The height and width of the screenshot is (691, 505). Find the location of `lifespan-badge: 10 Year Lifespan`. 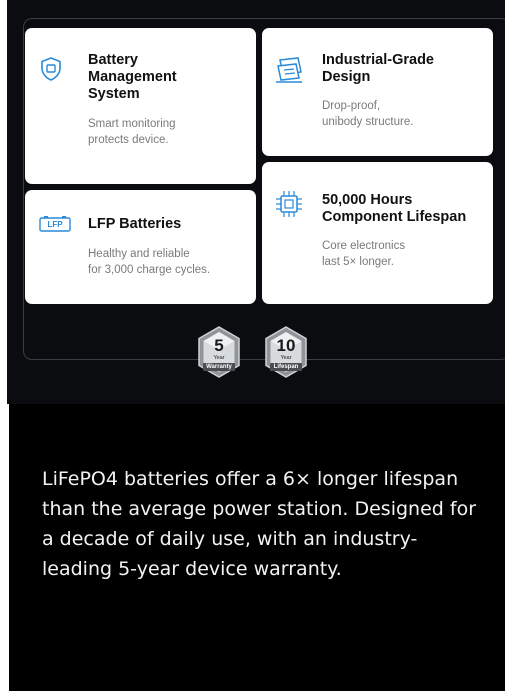

lifespan-badge: 10 Year Lifespan is located at coordinates (286, 352).